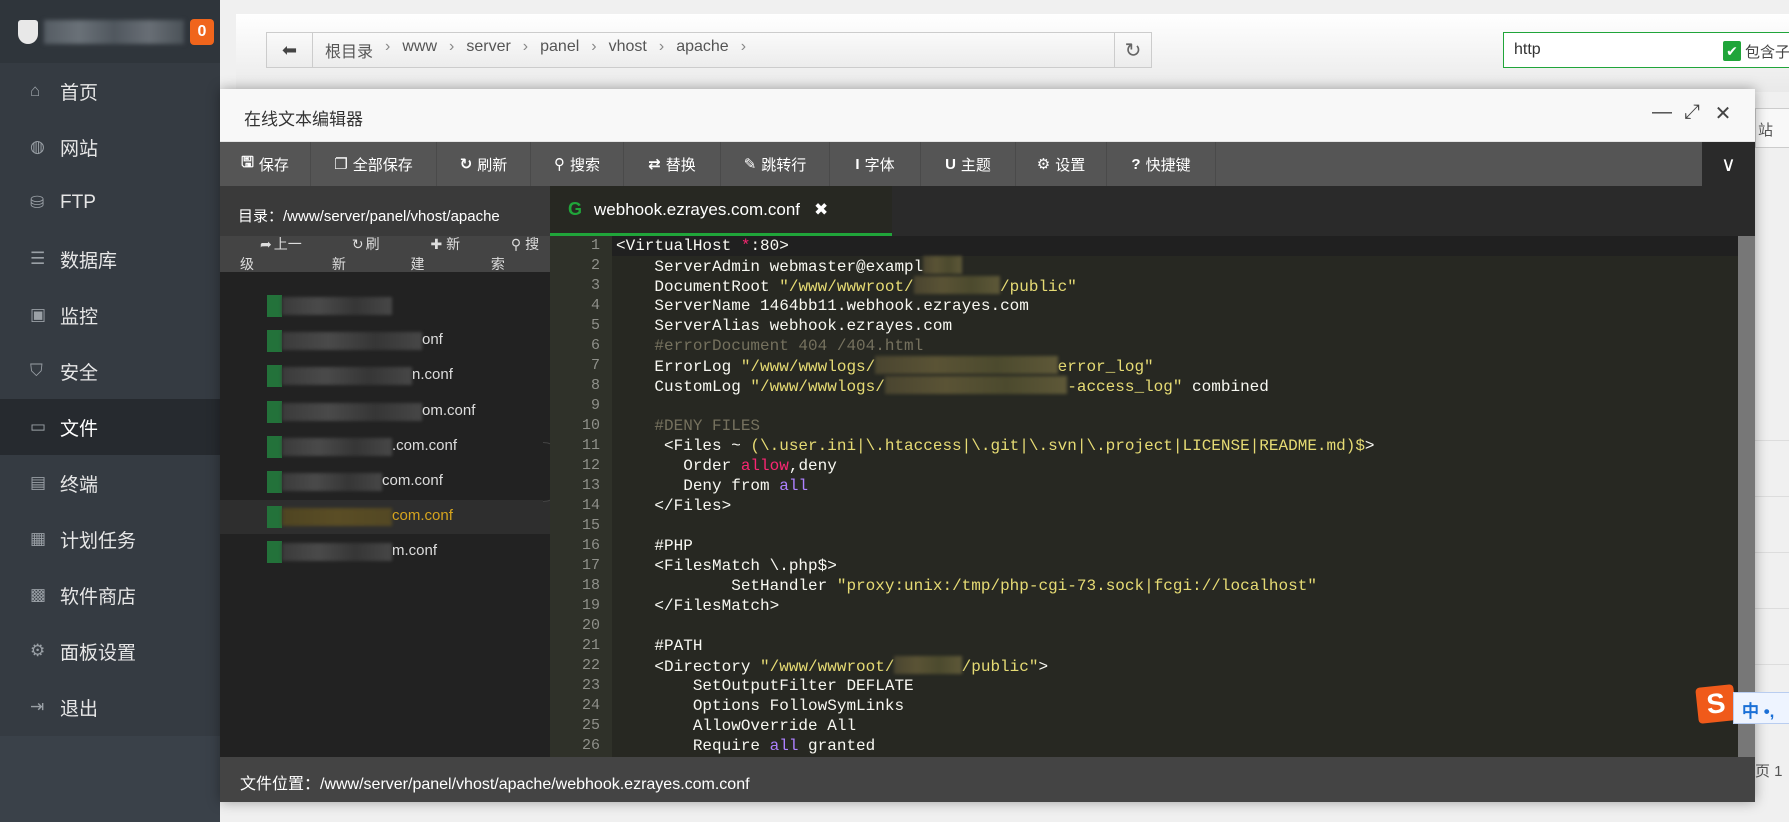 The image size is (1789, 822). I want to click on breadcrumb-item: vhost, so click(628, 50).